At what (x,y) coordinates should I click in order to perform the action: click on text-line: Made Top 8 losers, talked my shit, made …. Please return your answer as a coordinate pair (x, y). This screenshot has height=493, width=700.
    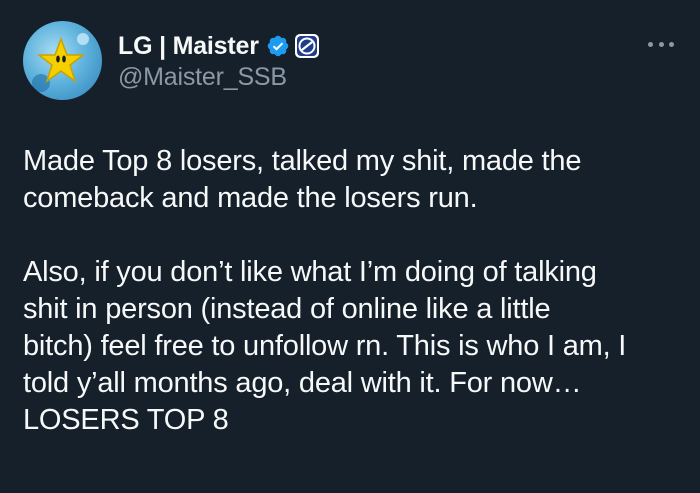
    Looking at the image, I should click on (302, 161).